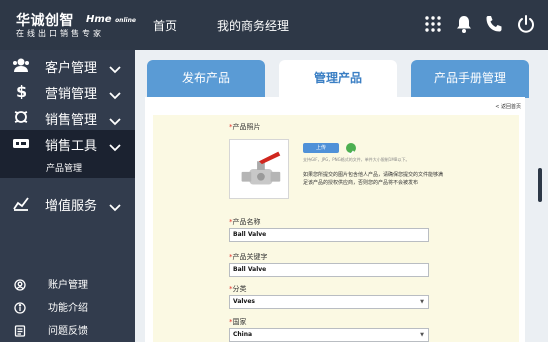 The image size is (548, 342). What do you see at coordinates (71, 206) in the screenshot?
I see `sidebar-item-label: 增值服务` at bounding box center [71, 206].